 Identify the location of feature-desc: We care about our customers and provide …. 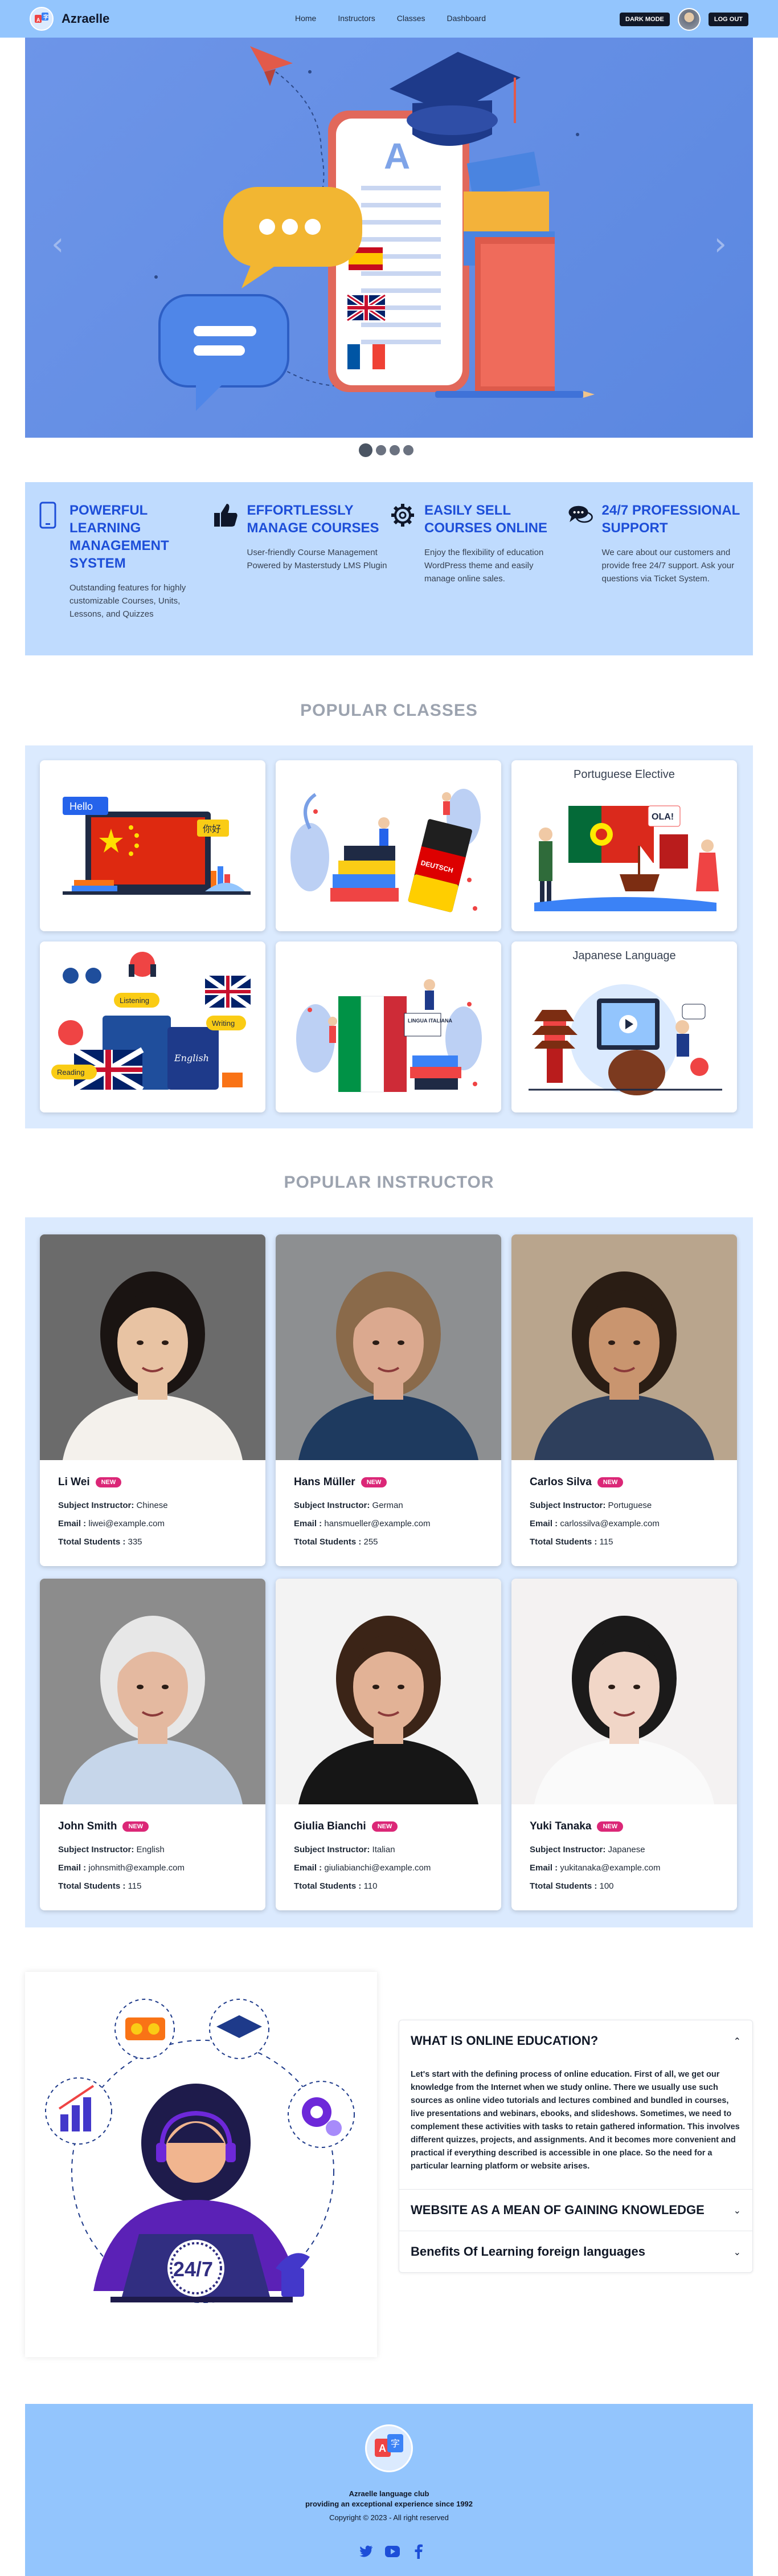
(668, 566).